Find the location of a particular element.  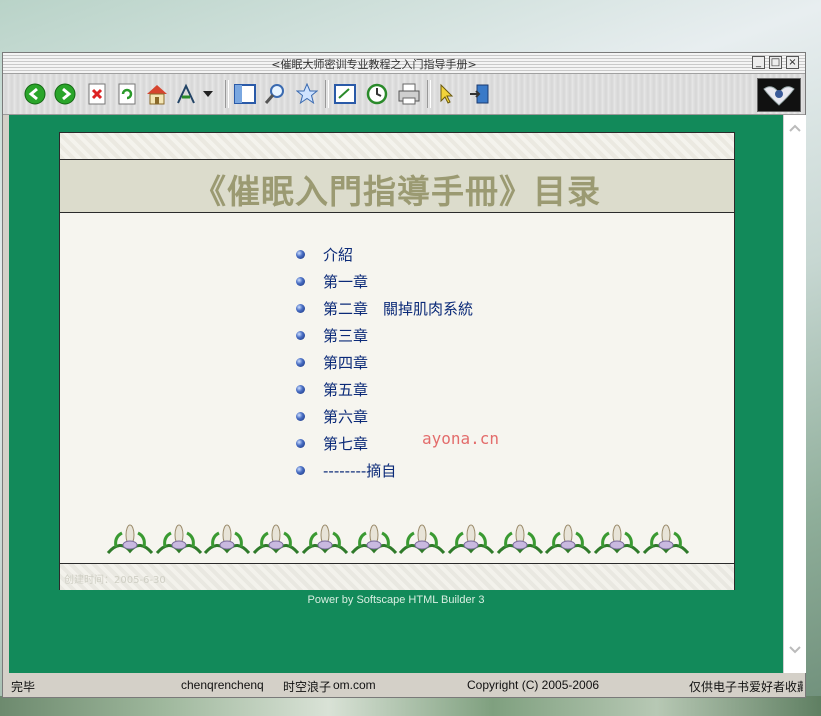

maximize-button: □ is located at coordinates (775, 62).